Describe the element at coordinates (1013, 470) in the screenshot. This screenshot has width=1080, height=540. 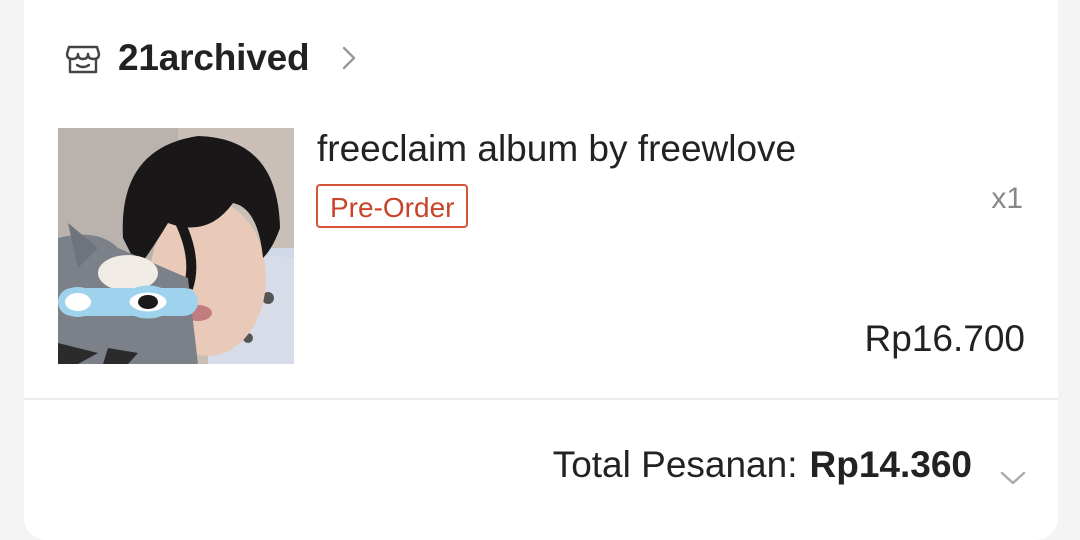
I see `chevron-down-icon` at that location.